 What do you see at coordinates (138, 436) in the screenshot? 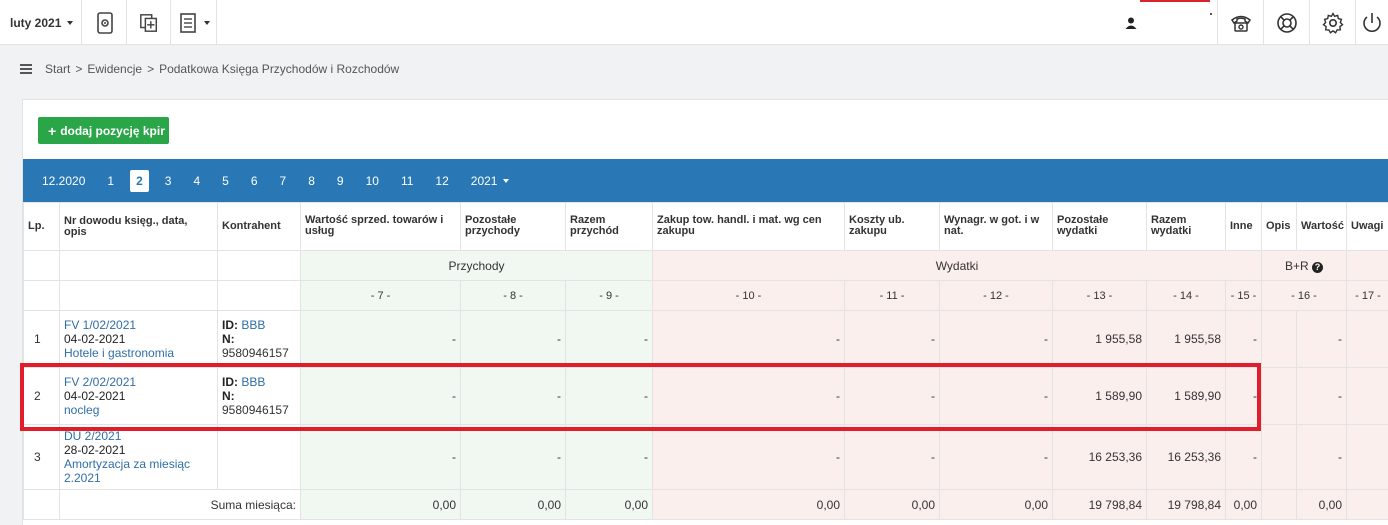
I see `document-number-link: DU 2/2021` at bounding box center [138, 436].